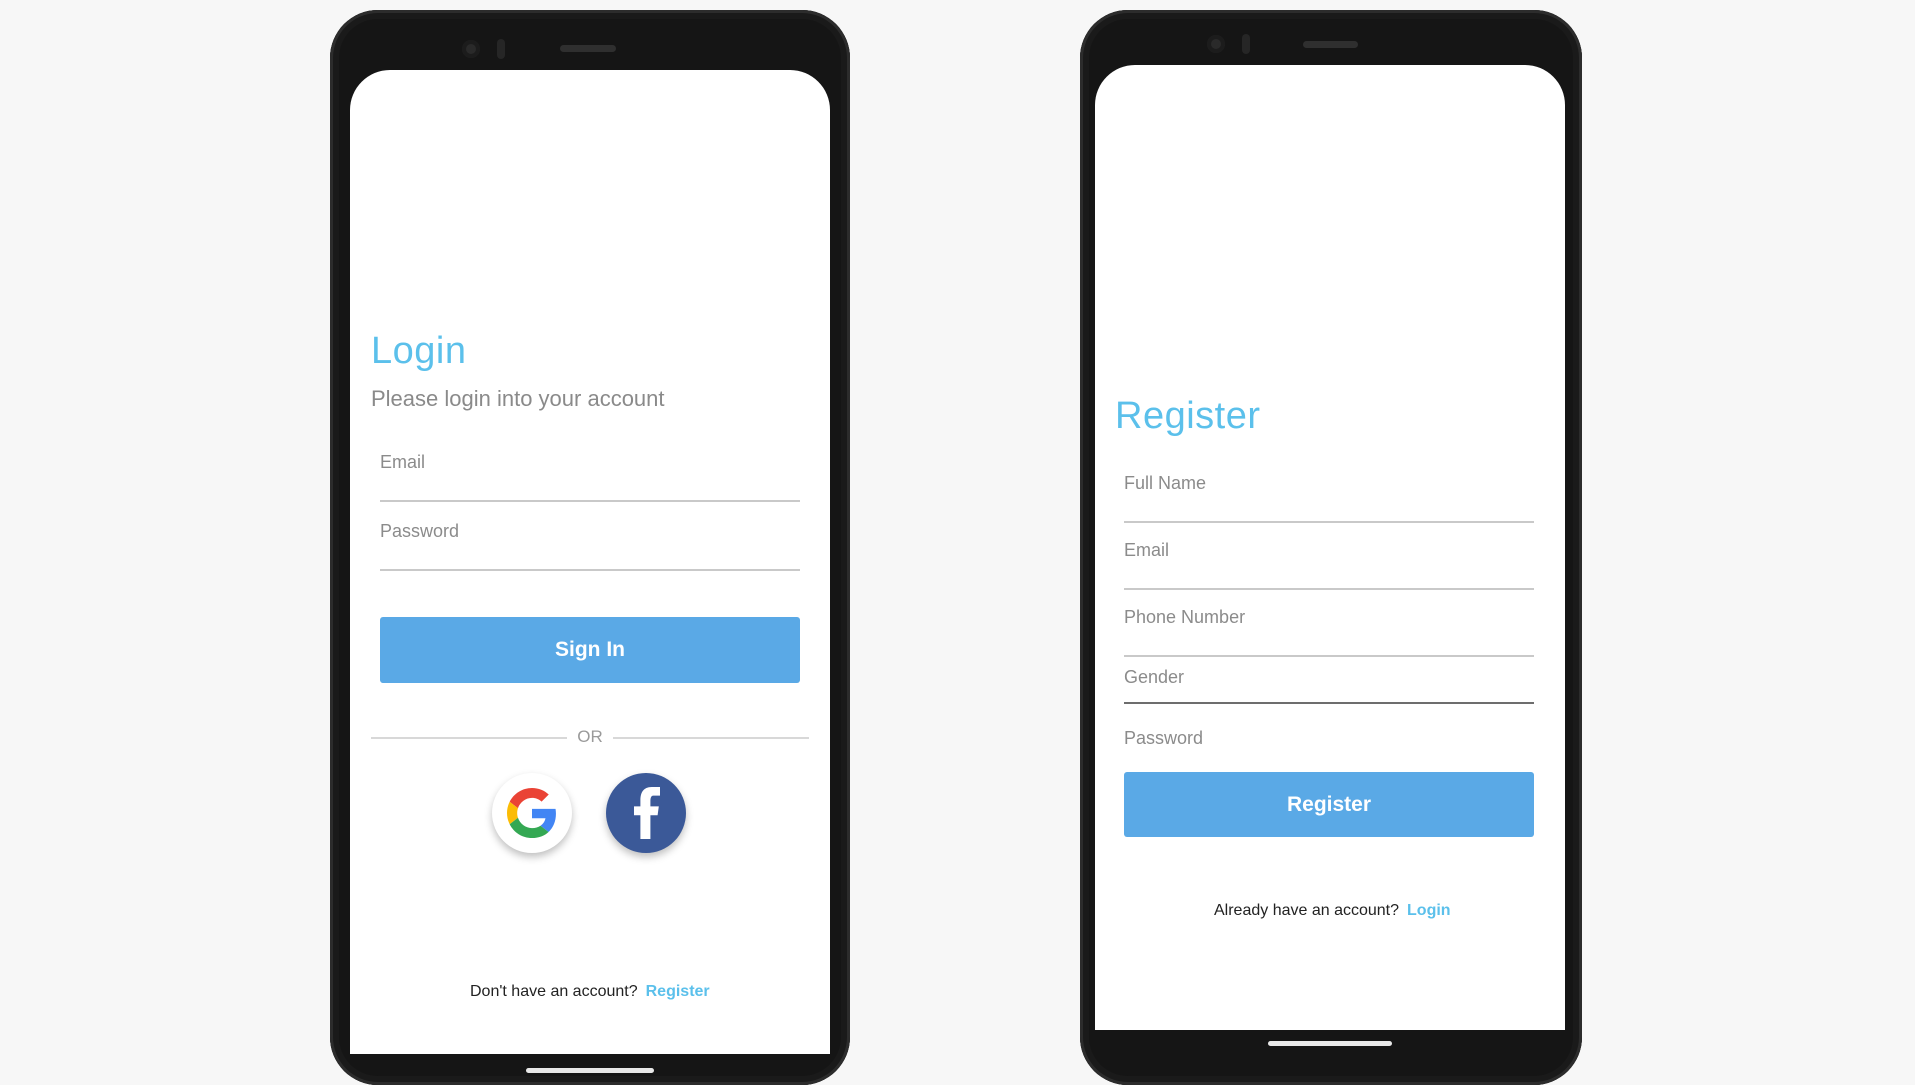  I want to click on register-button: Register, so click(1329, 804).